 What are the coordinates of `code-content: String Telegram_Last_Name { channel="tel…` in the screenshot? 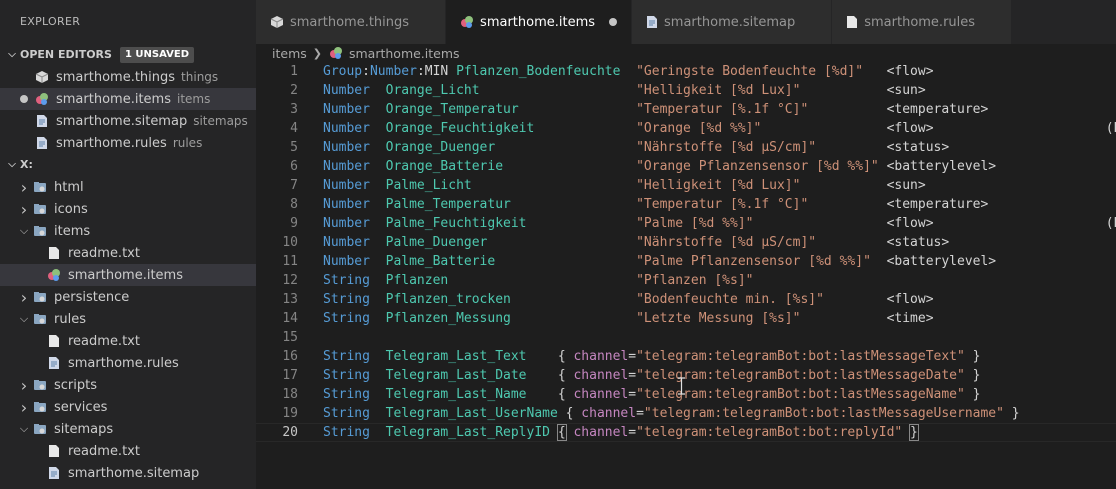 It's located at (652, 394).